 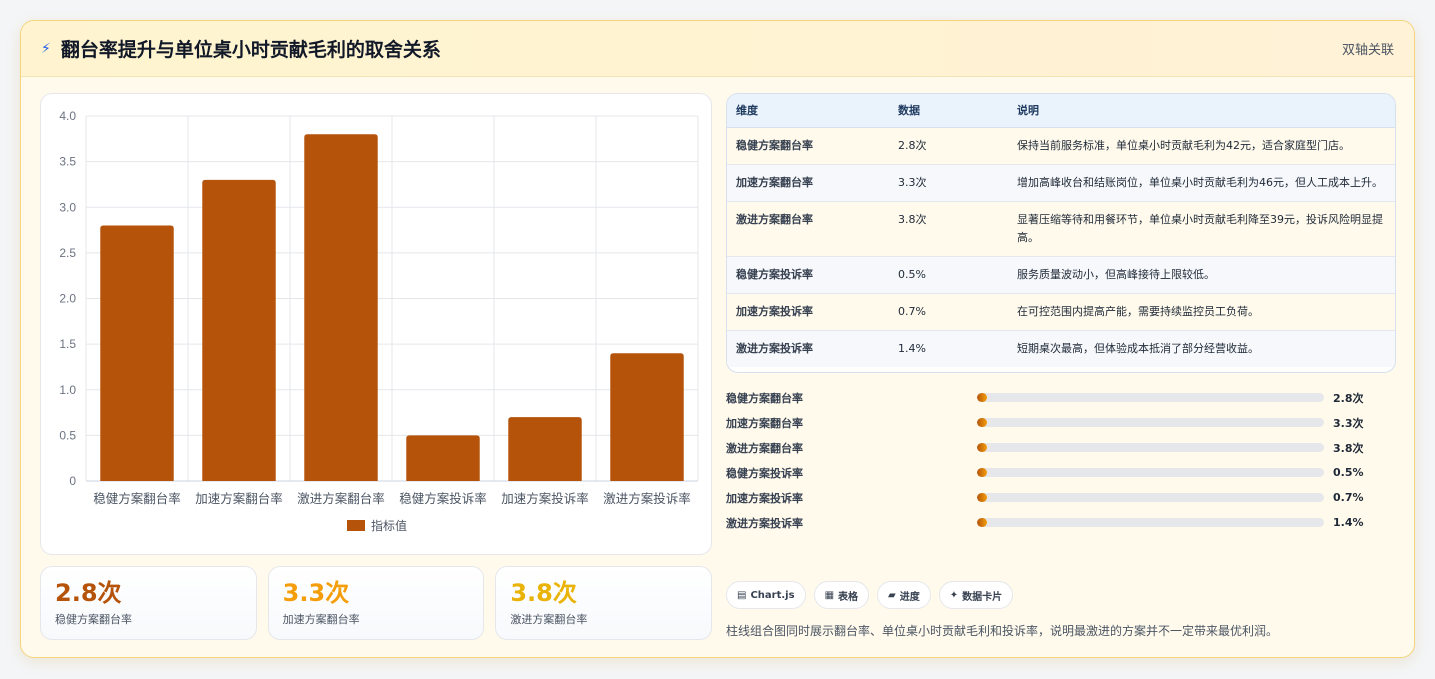 I want to click on chip-table: ▦ 表格, so click(x=841, y=595).